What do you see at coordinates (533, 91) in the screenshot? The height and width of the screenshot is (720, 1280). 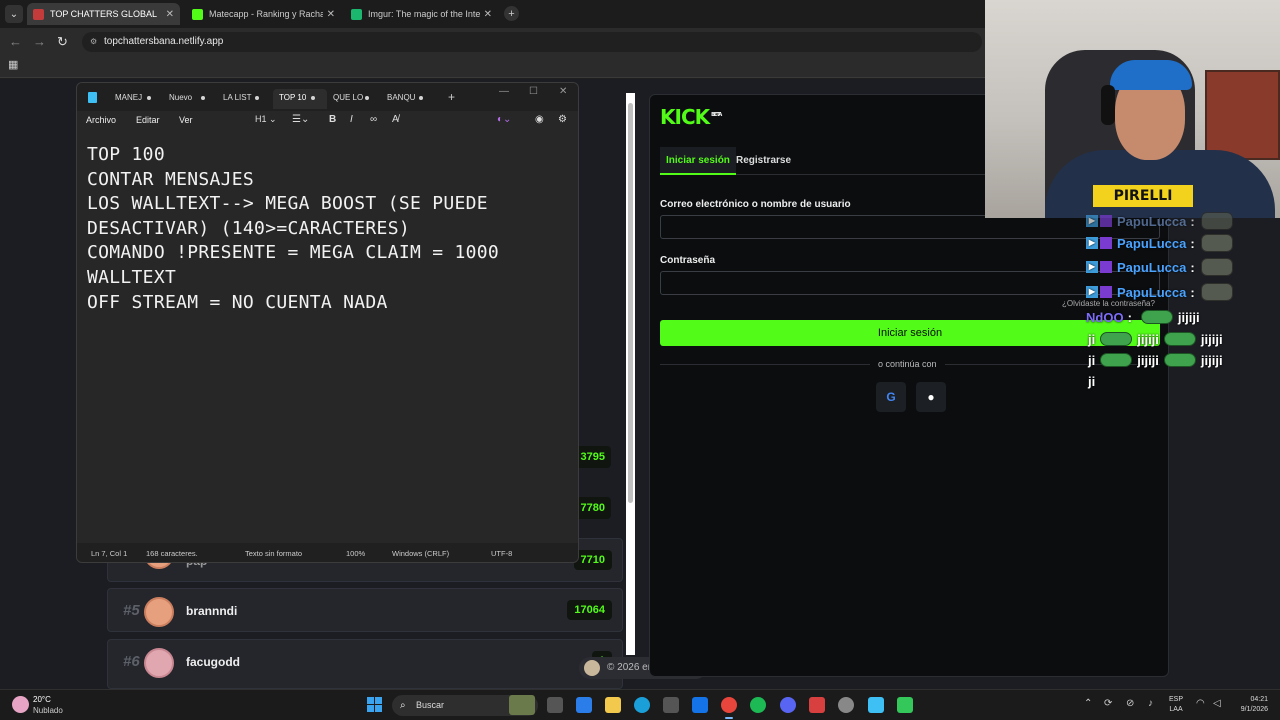 I see `maximize-icon: ☐` at bounding box center [533, 91].